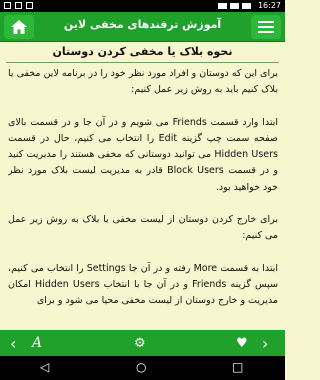 This screenshot has width=320, height=380. I want to click on system-icons, so click(234, 4).